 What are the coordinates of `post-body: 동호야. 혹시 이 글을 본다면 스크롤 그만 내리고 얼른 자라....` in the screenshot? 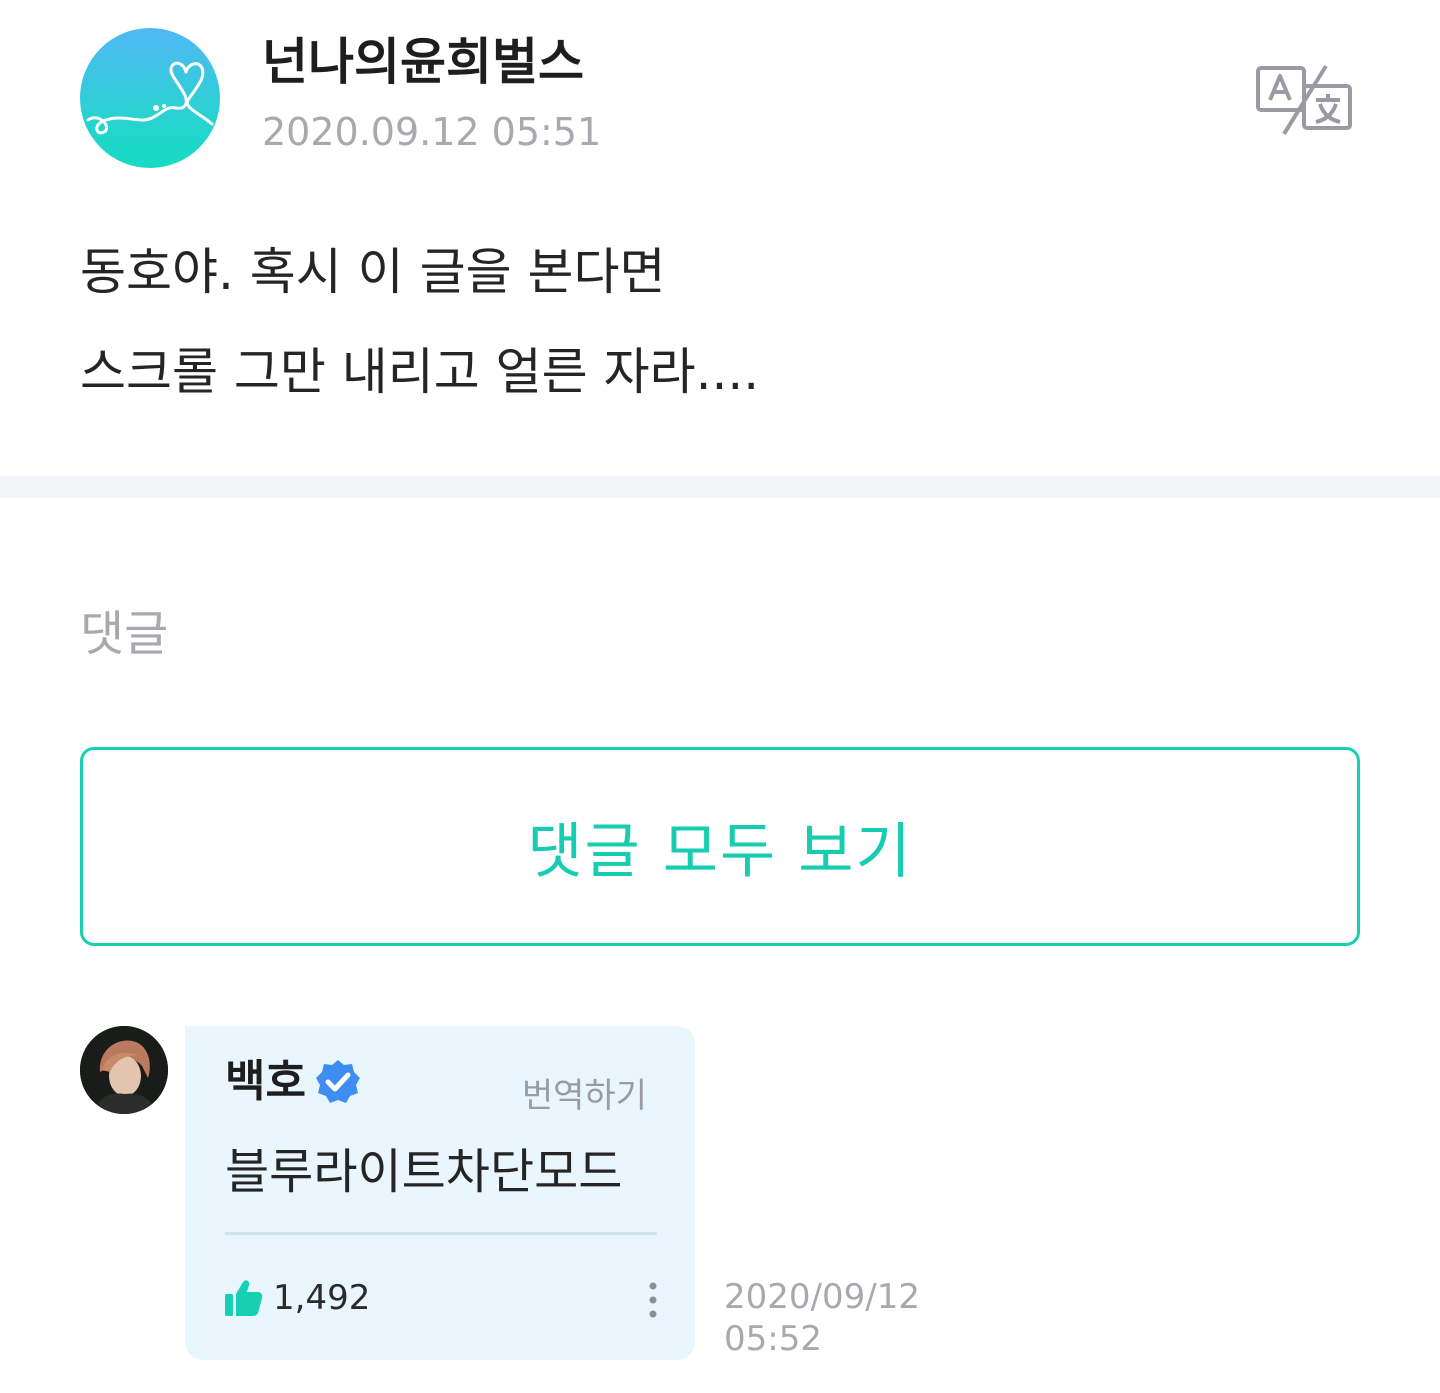 It's located at (720, 322).